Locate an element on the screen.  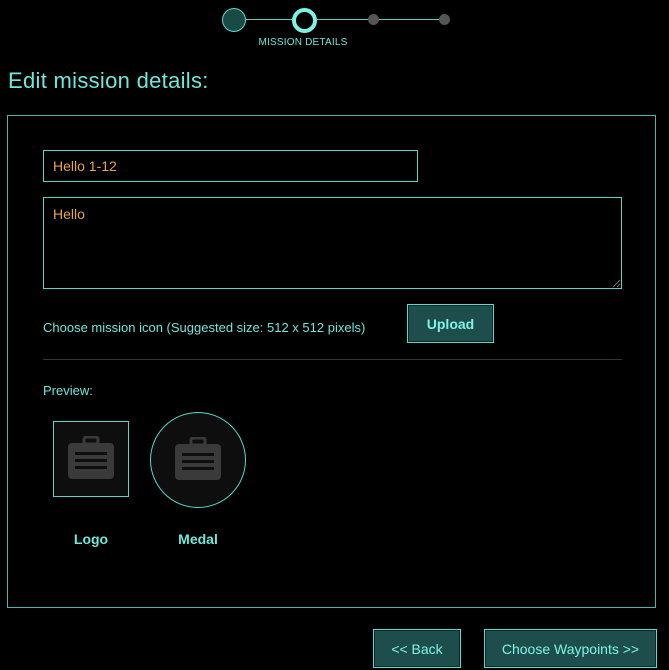
upload-button: Upload is located at coordinates (450, 323).